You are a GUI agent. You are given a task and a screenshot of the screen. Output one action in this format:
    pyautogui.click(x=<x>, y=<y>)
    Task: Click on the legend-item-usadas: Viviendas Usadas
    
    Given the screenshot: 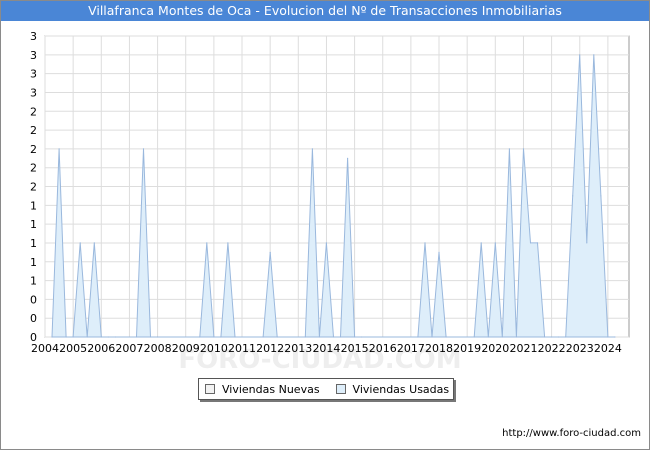 What is the action you would take?
    pyautogui.click(x=392, y=389)
    